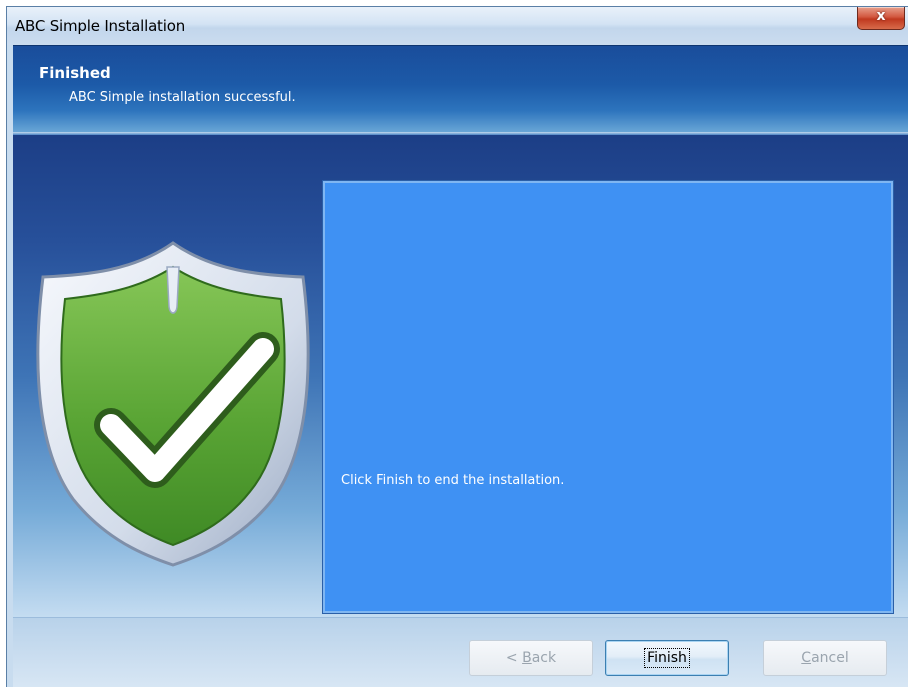 Image resolution: width=908 pixels, height=687 pixels. I want to click on back-button-label: ack, so click(544, 658).